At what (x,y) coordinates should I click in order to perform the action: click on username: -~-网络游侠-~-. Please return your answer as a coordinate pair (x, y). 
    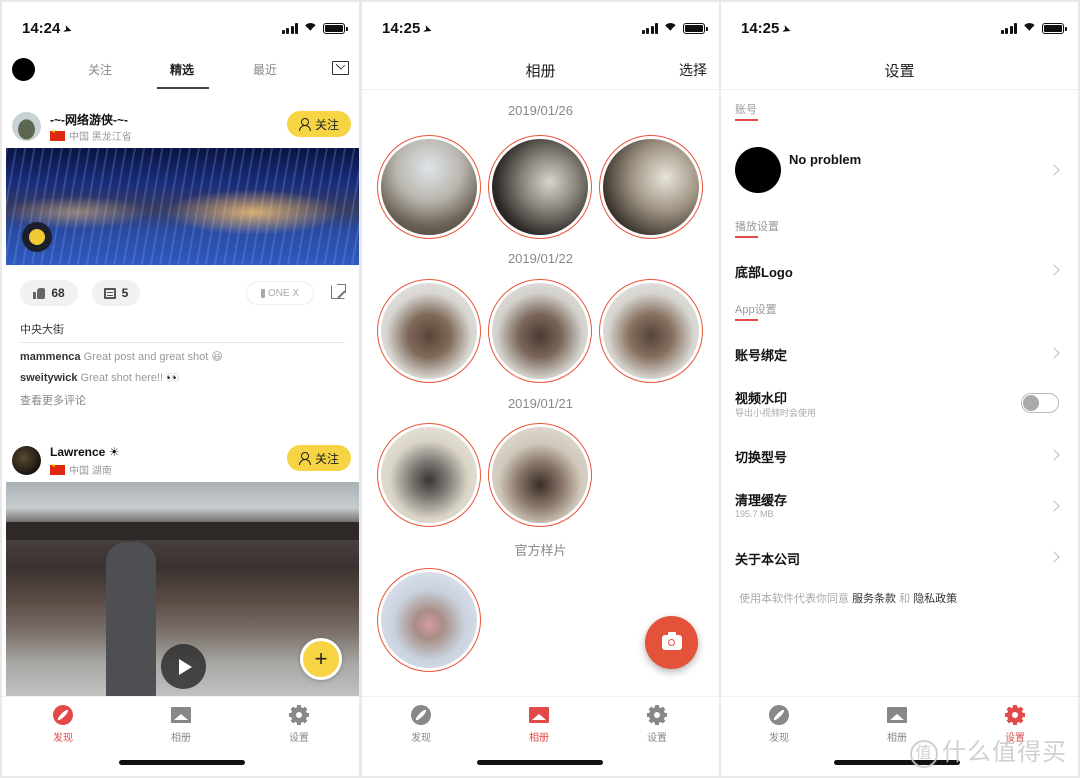
    Looking at the image, I should click on (89, 119).